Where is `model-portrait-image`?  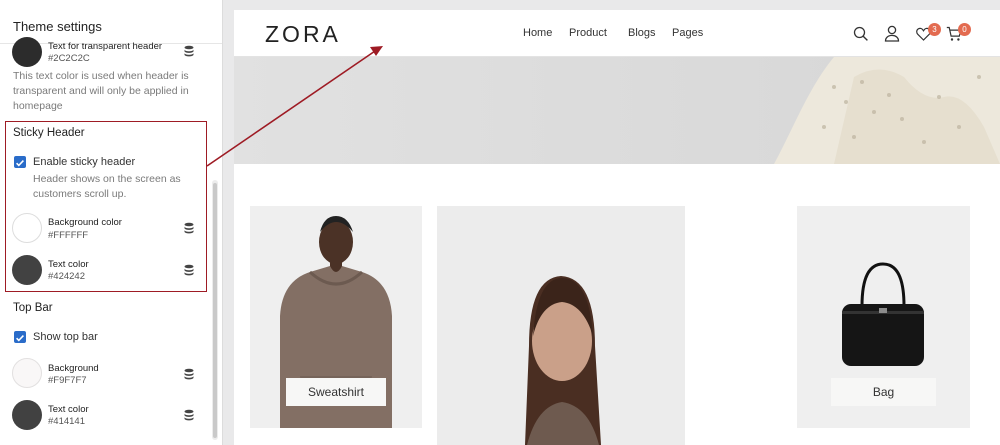 model-portrait-image is located at coordinates (561, 325).